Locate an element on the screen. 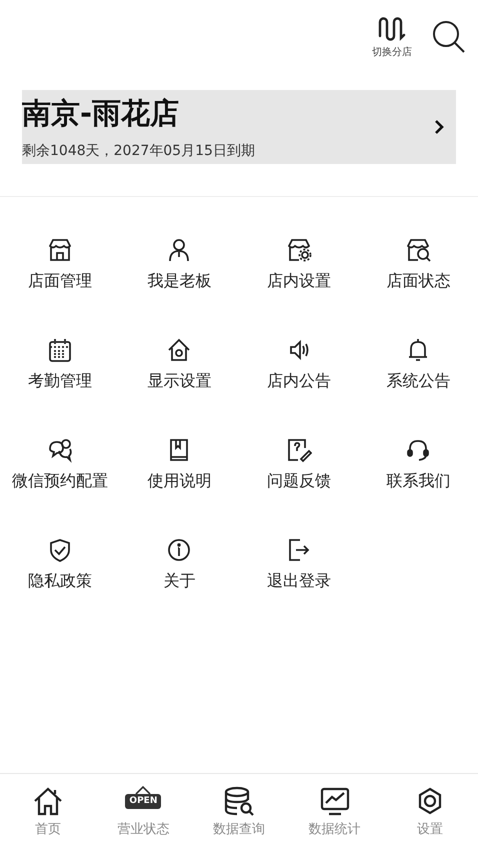 Image resolution: width=478 pixels, height=850 pixels. store-card: 南京-雨花店 剩余1048天，2027年05月15日到期 is located at coordinates (239, 127).